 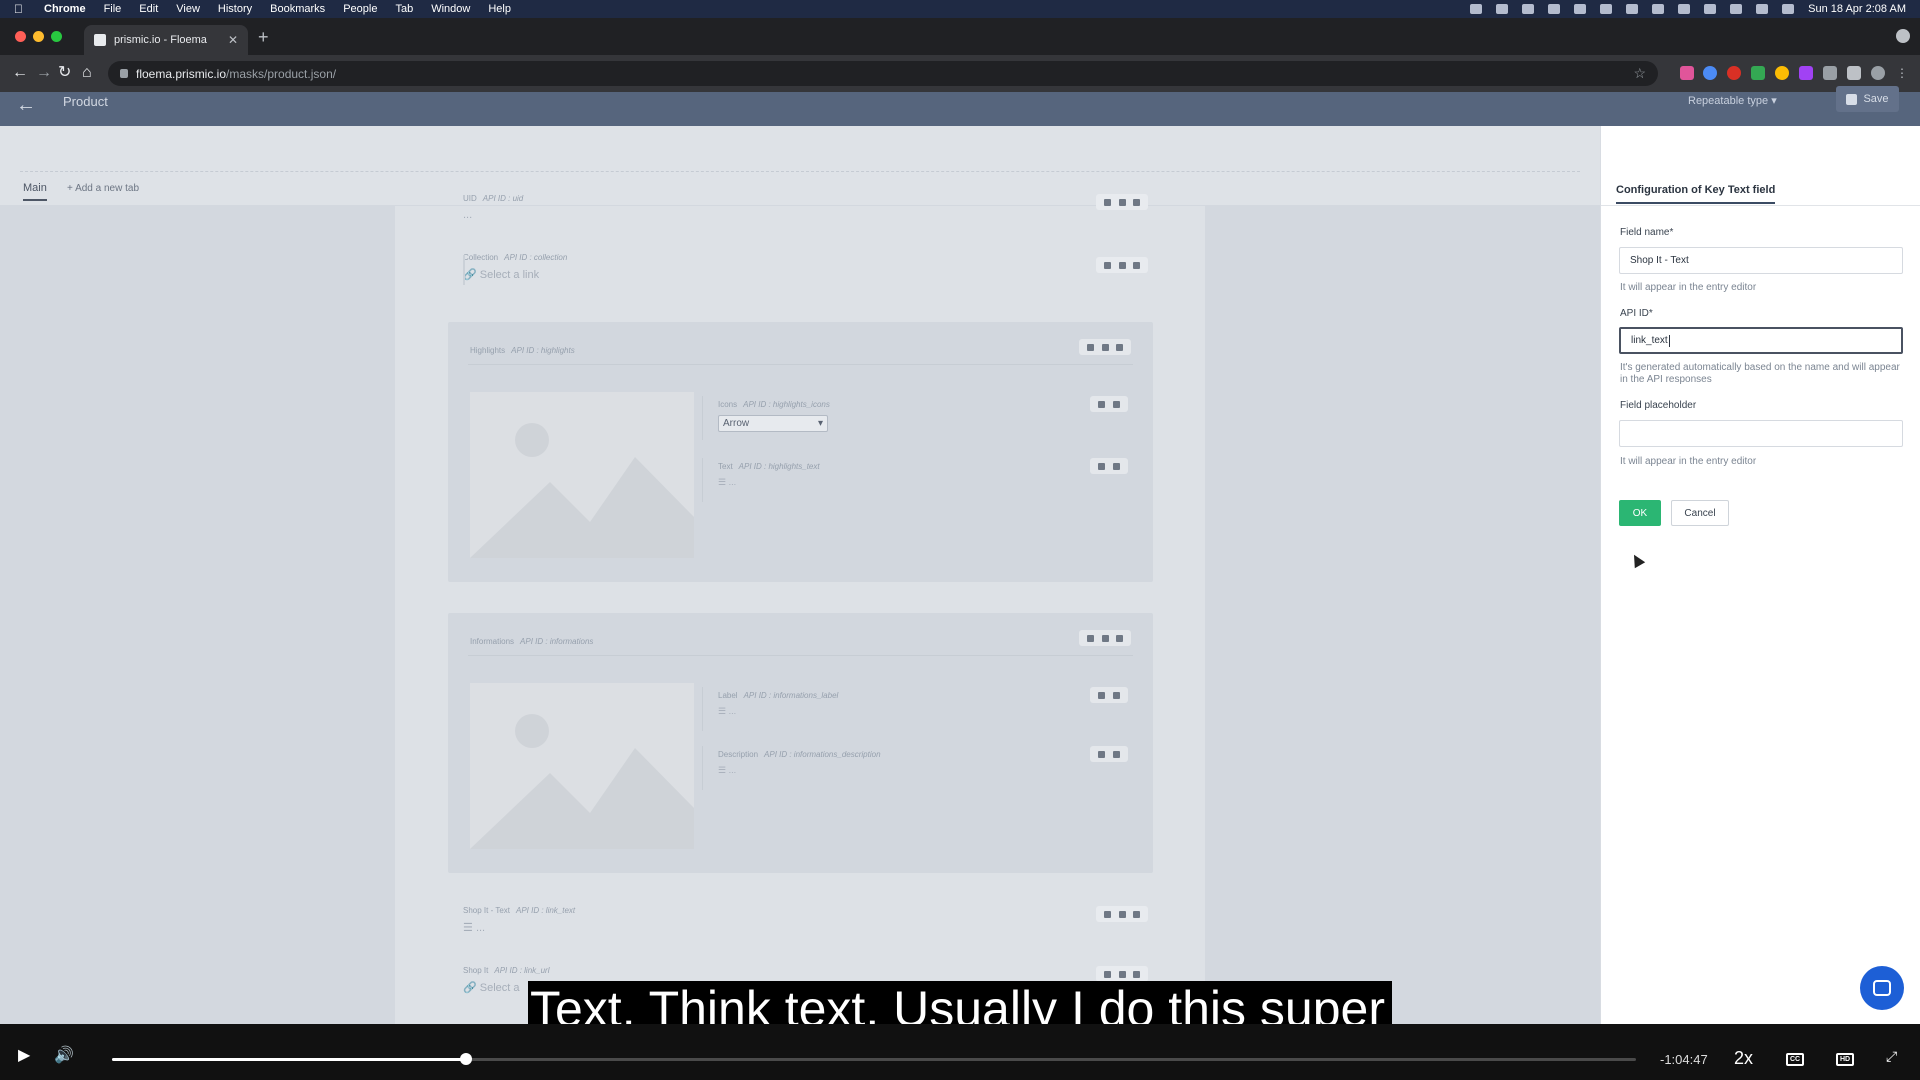 What do you see at coordinates (1845, 1059) in the screenshot?
I see `hd-quality-button: HD` at bounding box center [1845, 1059].